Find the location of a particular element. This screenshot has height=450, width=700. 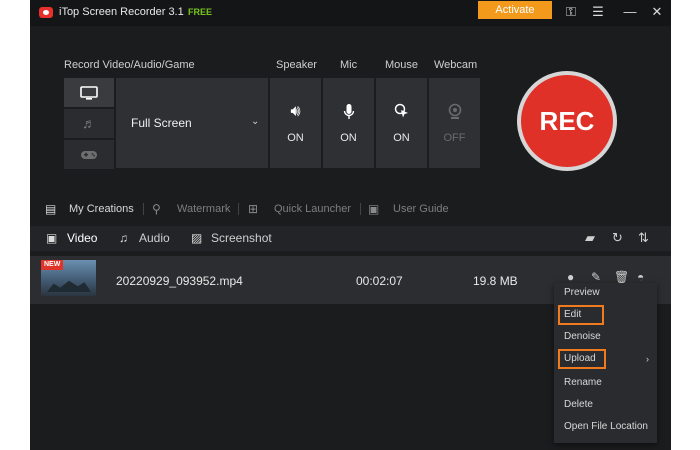

mic-toggle: ON is located at coordinates (348, 123).